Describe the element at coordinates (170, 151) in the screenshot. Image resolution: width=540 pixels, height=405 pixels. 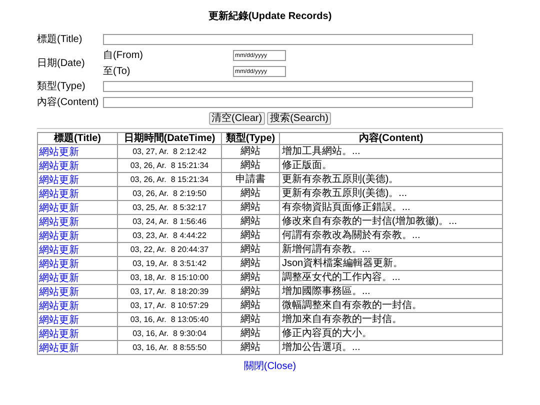
I see `datetime-cell: 03, 27, Ar. 8 2:12:42` at that location.